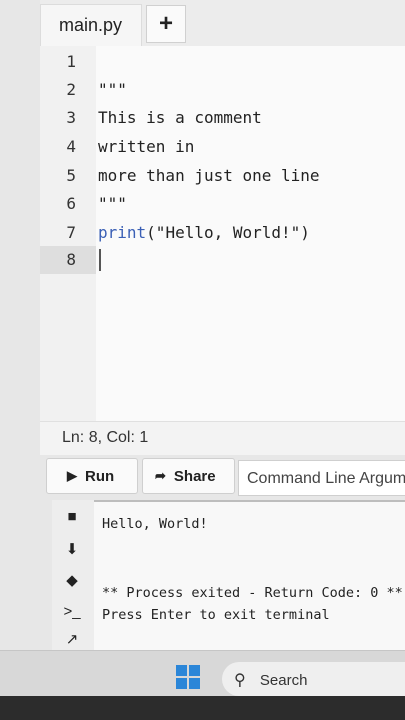 This screenshot has height=720, width=405. Describe the element at coordinates (71, 61) in the screenshot. I see `line-number: 1` at that location.